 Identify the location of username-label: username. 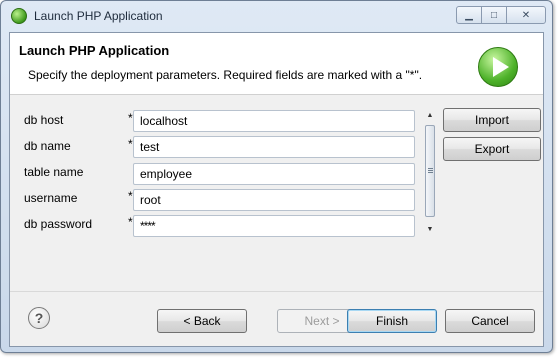
(51, 198).